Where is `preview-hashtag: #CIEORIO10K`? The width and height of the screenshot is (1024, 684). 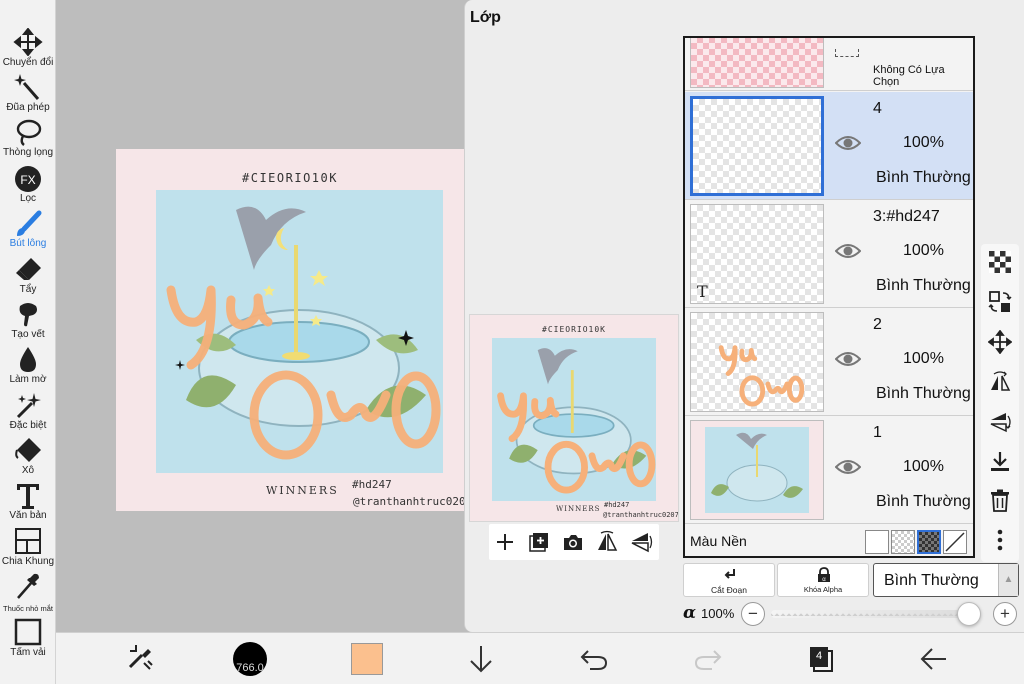 preview-hashtag: #CIEORIO10K is located at coordinates (574, 329).